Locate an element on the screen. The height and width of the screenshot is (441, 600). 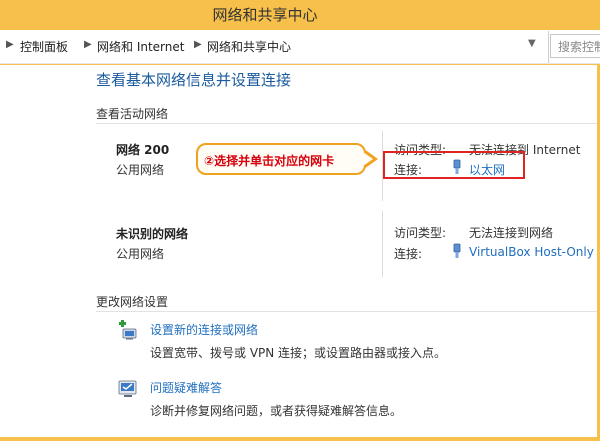
network-name: 网络 200 is located at coordinates (143, 150).